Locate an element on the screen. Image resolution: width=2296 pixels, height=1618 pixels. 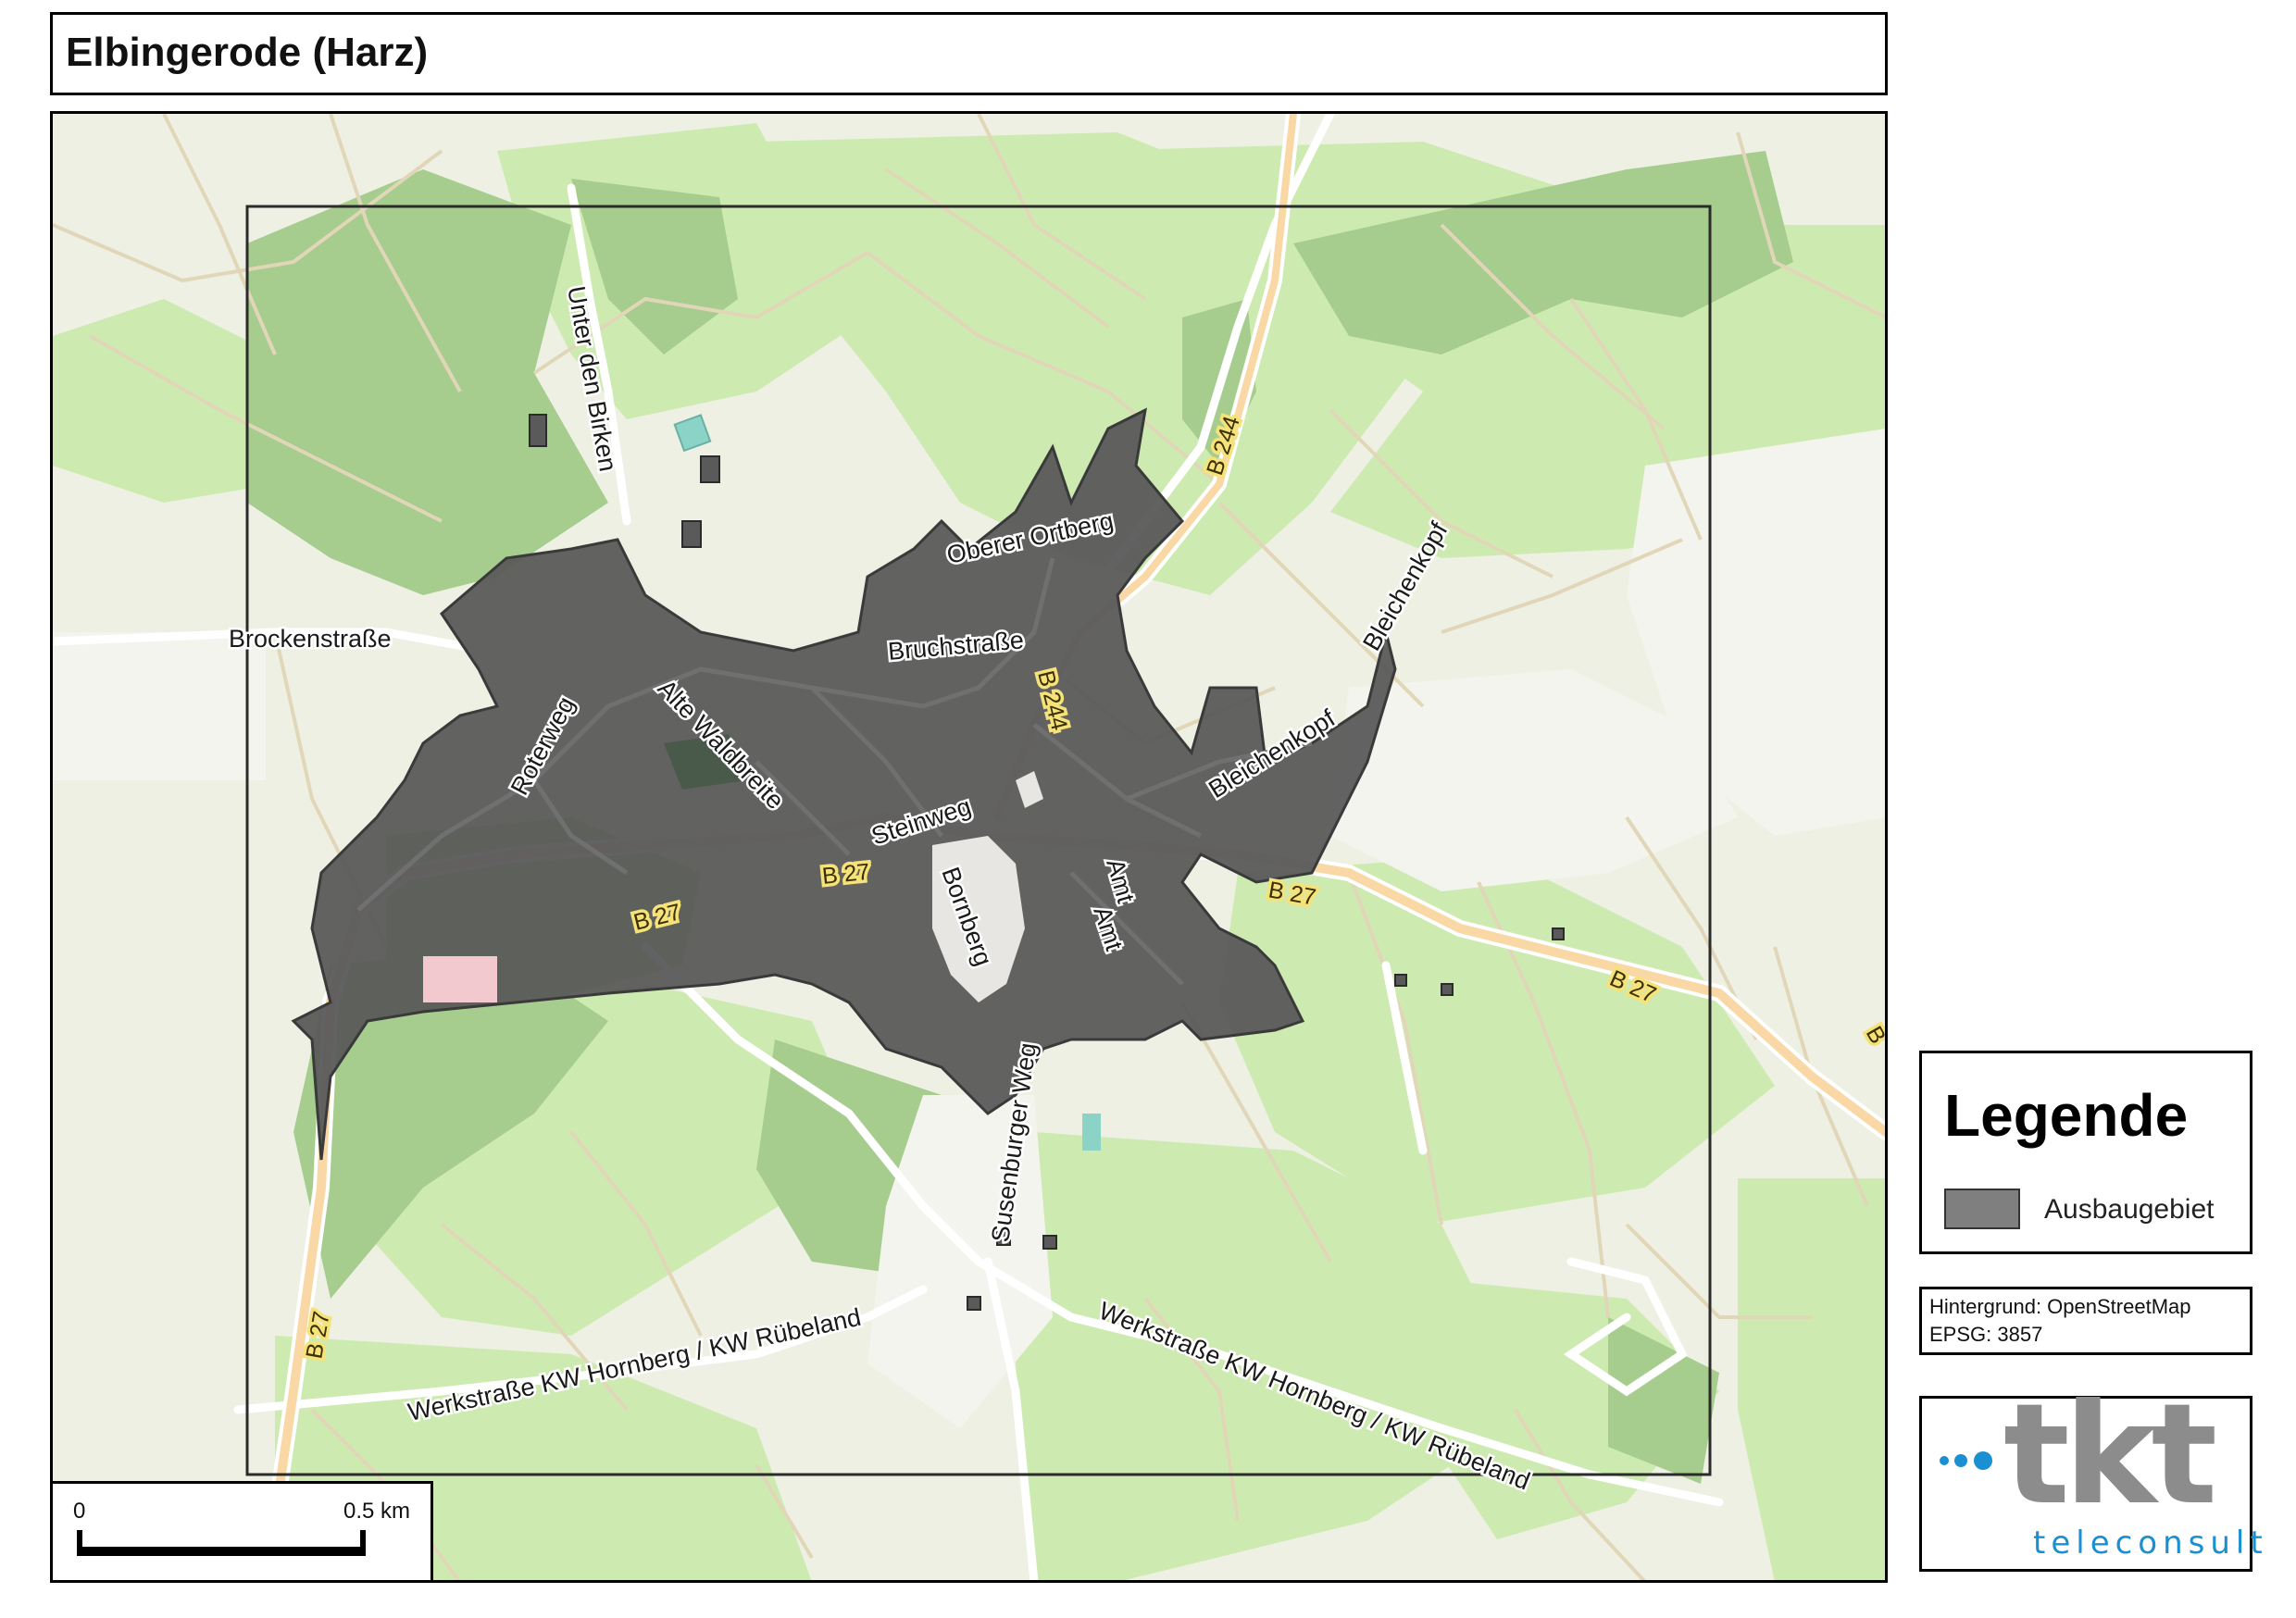
source-box: Hintergrund: OpenStreetMap EPSG: 3857 is located at coordinates (2085, 1321).